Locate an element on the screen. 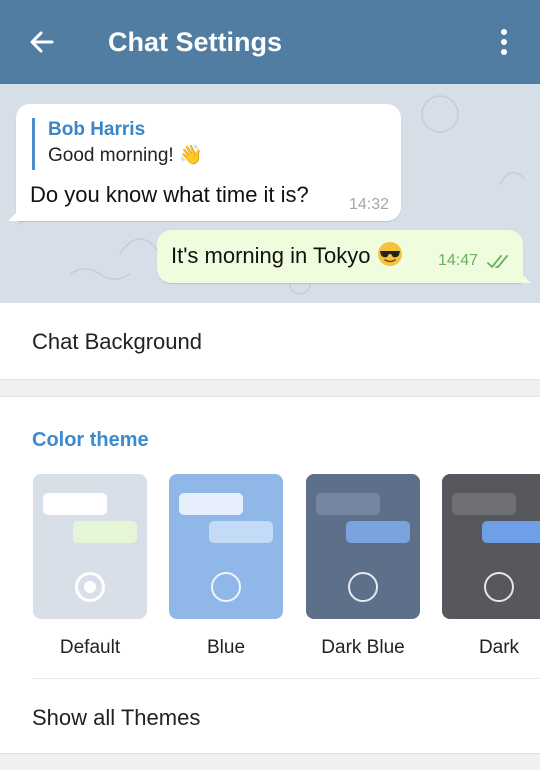 The width and height of the screenshot is (540, 770). sunglasses-face-icon is located at coordinates (389, 254).